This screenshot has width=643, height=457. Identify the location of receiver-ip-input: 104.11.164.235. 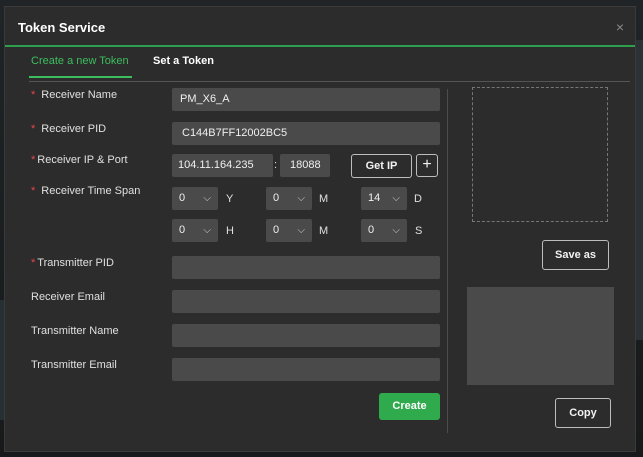
(222, 165).